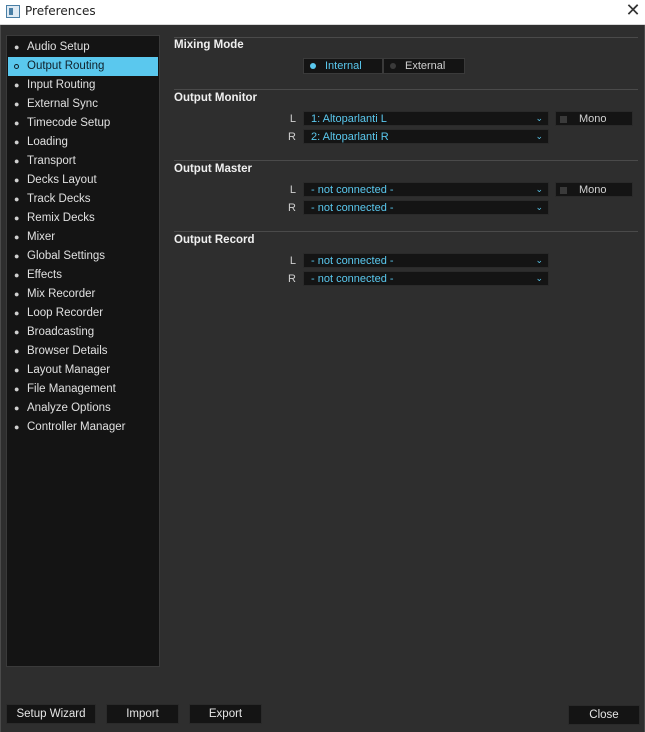 The height and width of the screenshot is (732, 645). What do you see at coordinates (61, 294) in the screenshot?
I see `sidebar-item-label: Mix Recorder` at bounding box center [61, 294].